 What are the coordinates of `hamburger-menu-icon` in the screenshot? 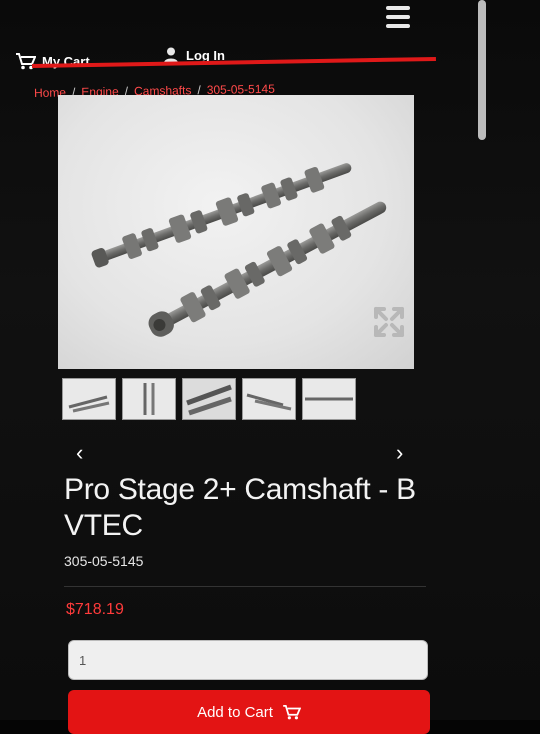 It's located at (398, 17).